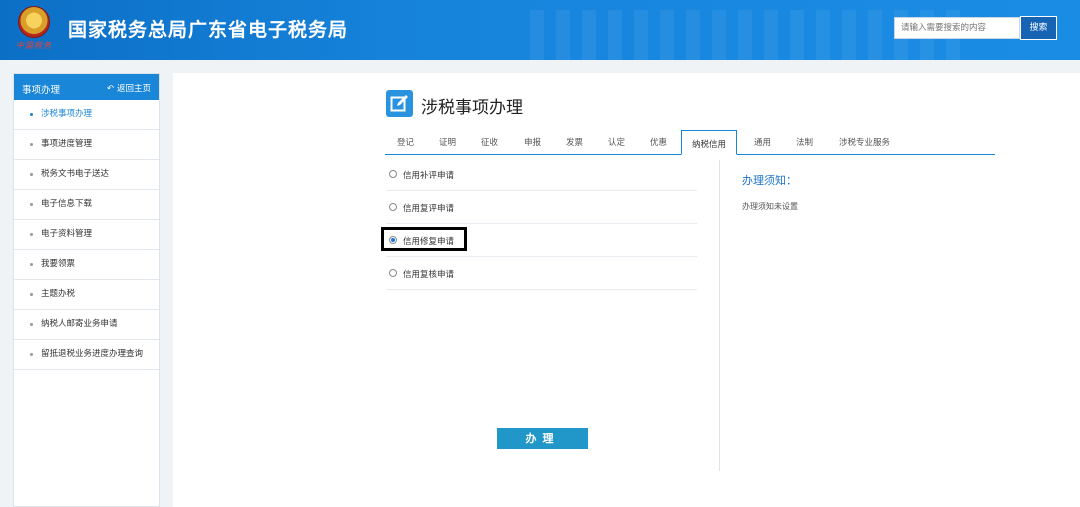  What do you see at coordinates (86, 295) in the screenshot?
I see `sidebar-item-theme-tax: 主题办税` at bounding box center [86, 295].